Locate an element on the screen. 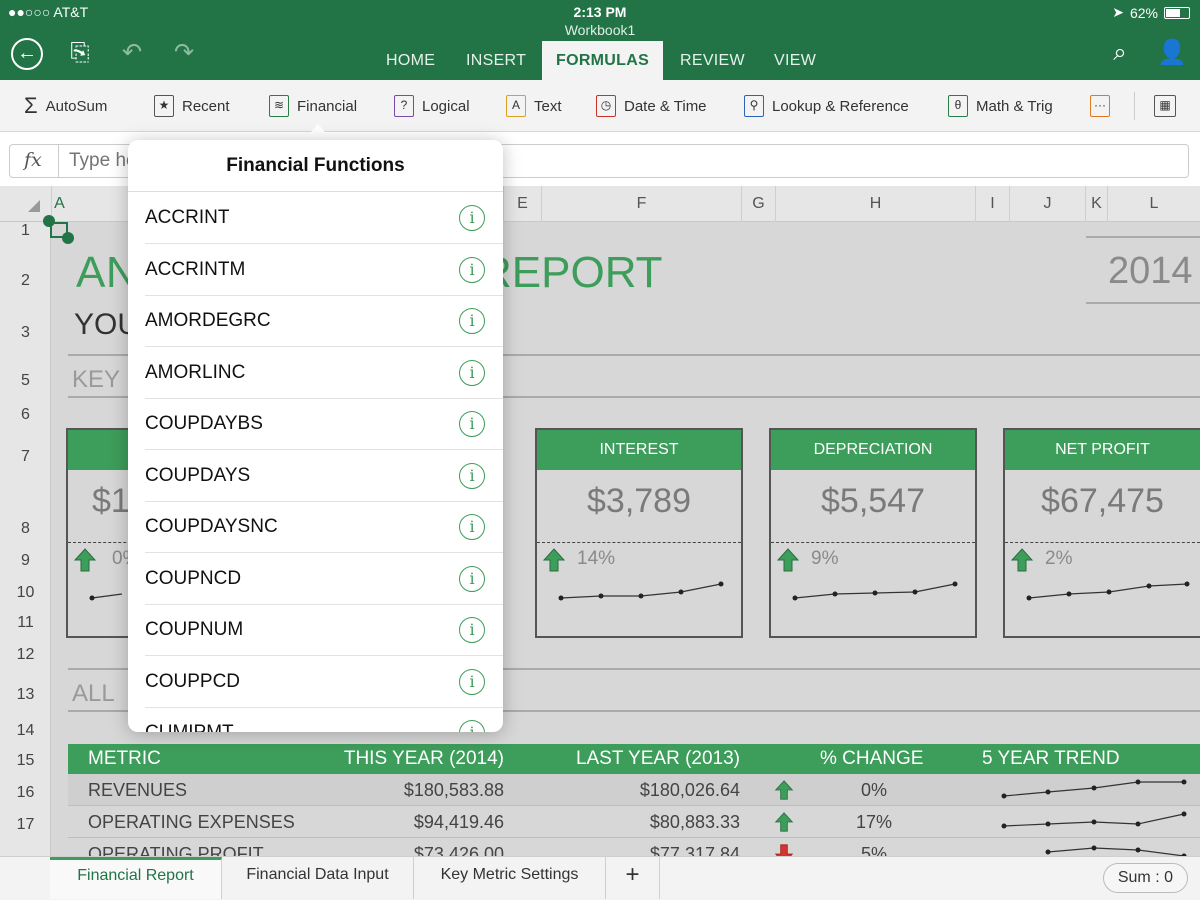 The width and height of the screenshot is (1200, 900). function-item-accrintm: ACCRINTM i is located at coordinates (315, 270).